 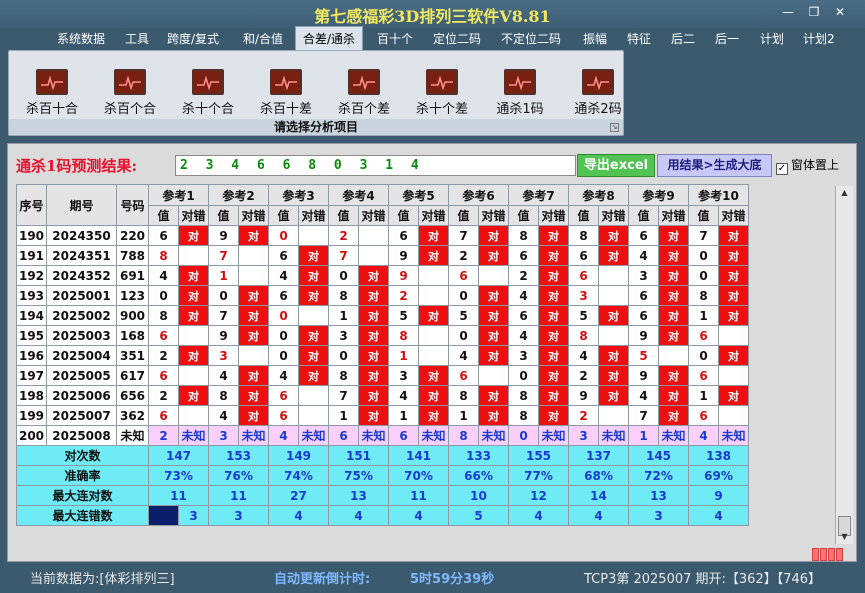 What do you see at coordinates (382, 375) in the screenshot?
I see `table-row: 197 2025005 617 6 4 对 4 对 8 对 3 对 6 0 对 2 对 9 对 6` at bounding box center [382, 375].